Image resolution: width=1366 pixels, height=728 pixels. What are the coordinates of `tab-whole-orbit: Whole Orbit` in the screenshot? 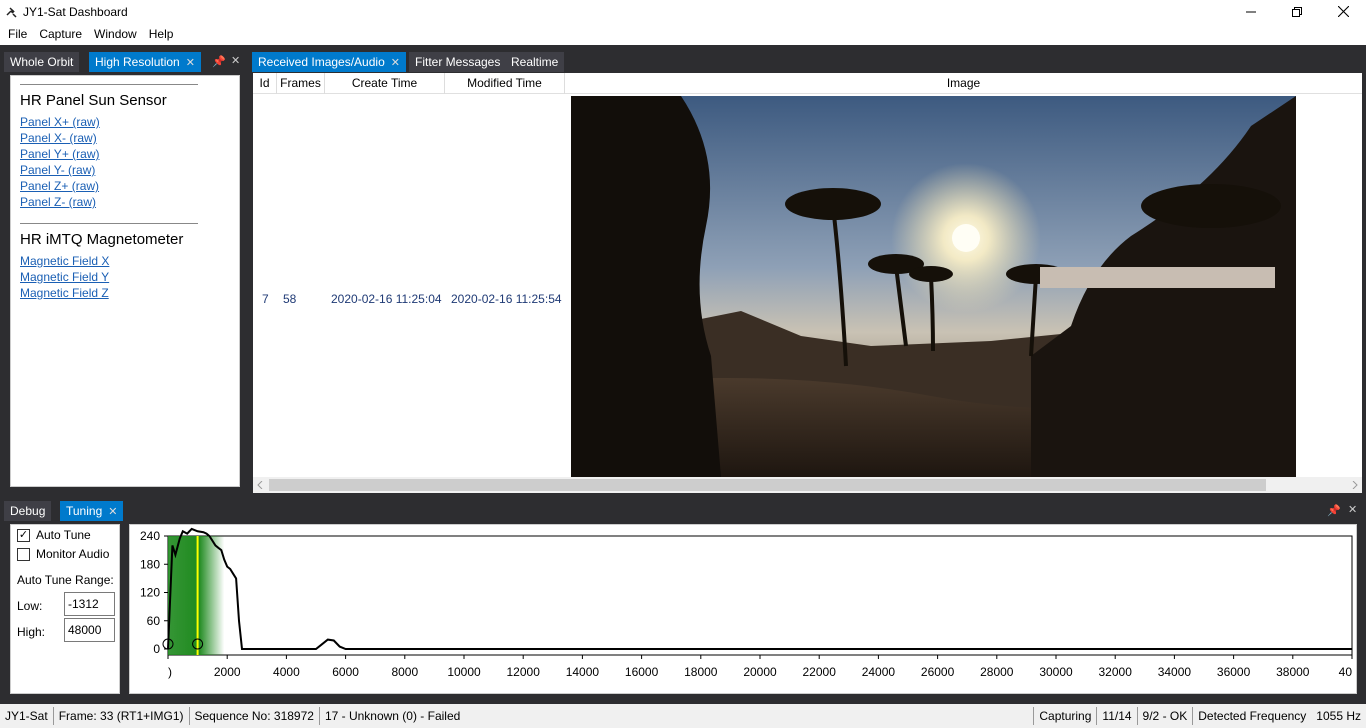 It's located at (42, 62).